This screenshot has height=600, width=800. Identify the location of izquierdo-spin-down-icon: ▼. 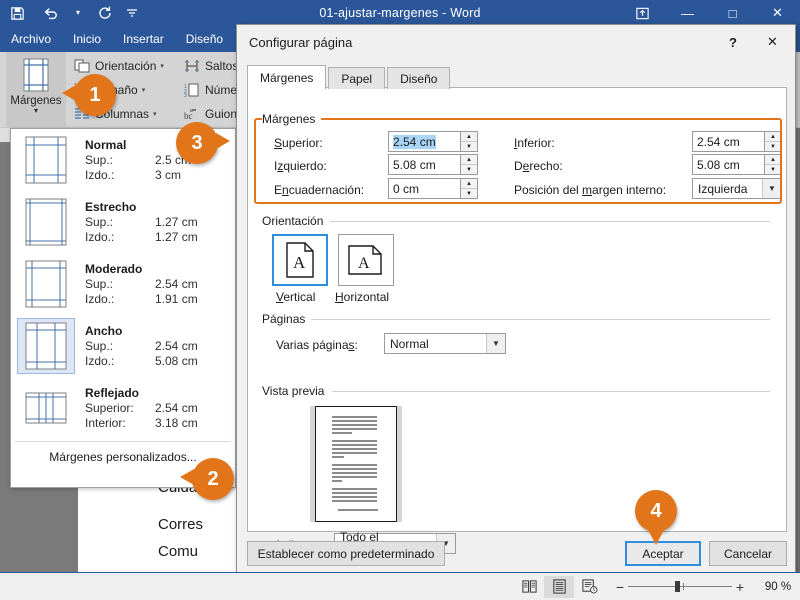
(469, 169).